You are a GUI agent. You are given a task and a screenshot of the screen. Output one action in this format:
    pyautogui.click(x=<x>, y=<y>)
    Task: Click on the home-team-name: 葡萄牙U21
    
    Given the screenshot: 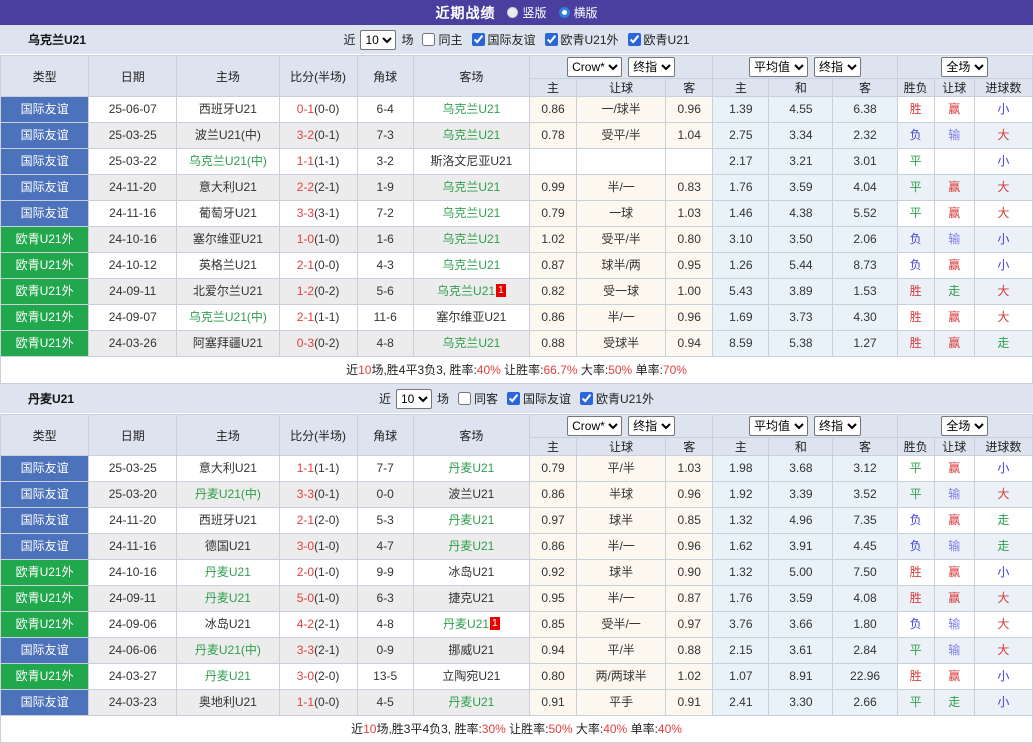 What is the action you would take?
    pyautogui.click(x=227, y=213)
    